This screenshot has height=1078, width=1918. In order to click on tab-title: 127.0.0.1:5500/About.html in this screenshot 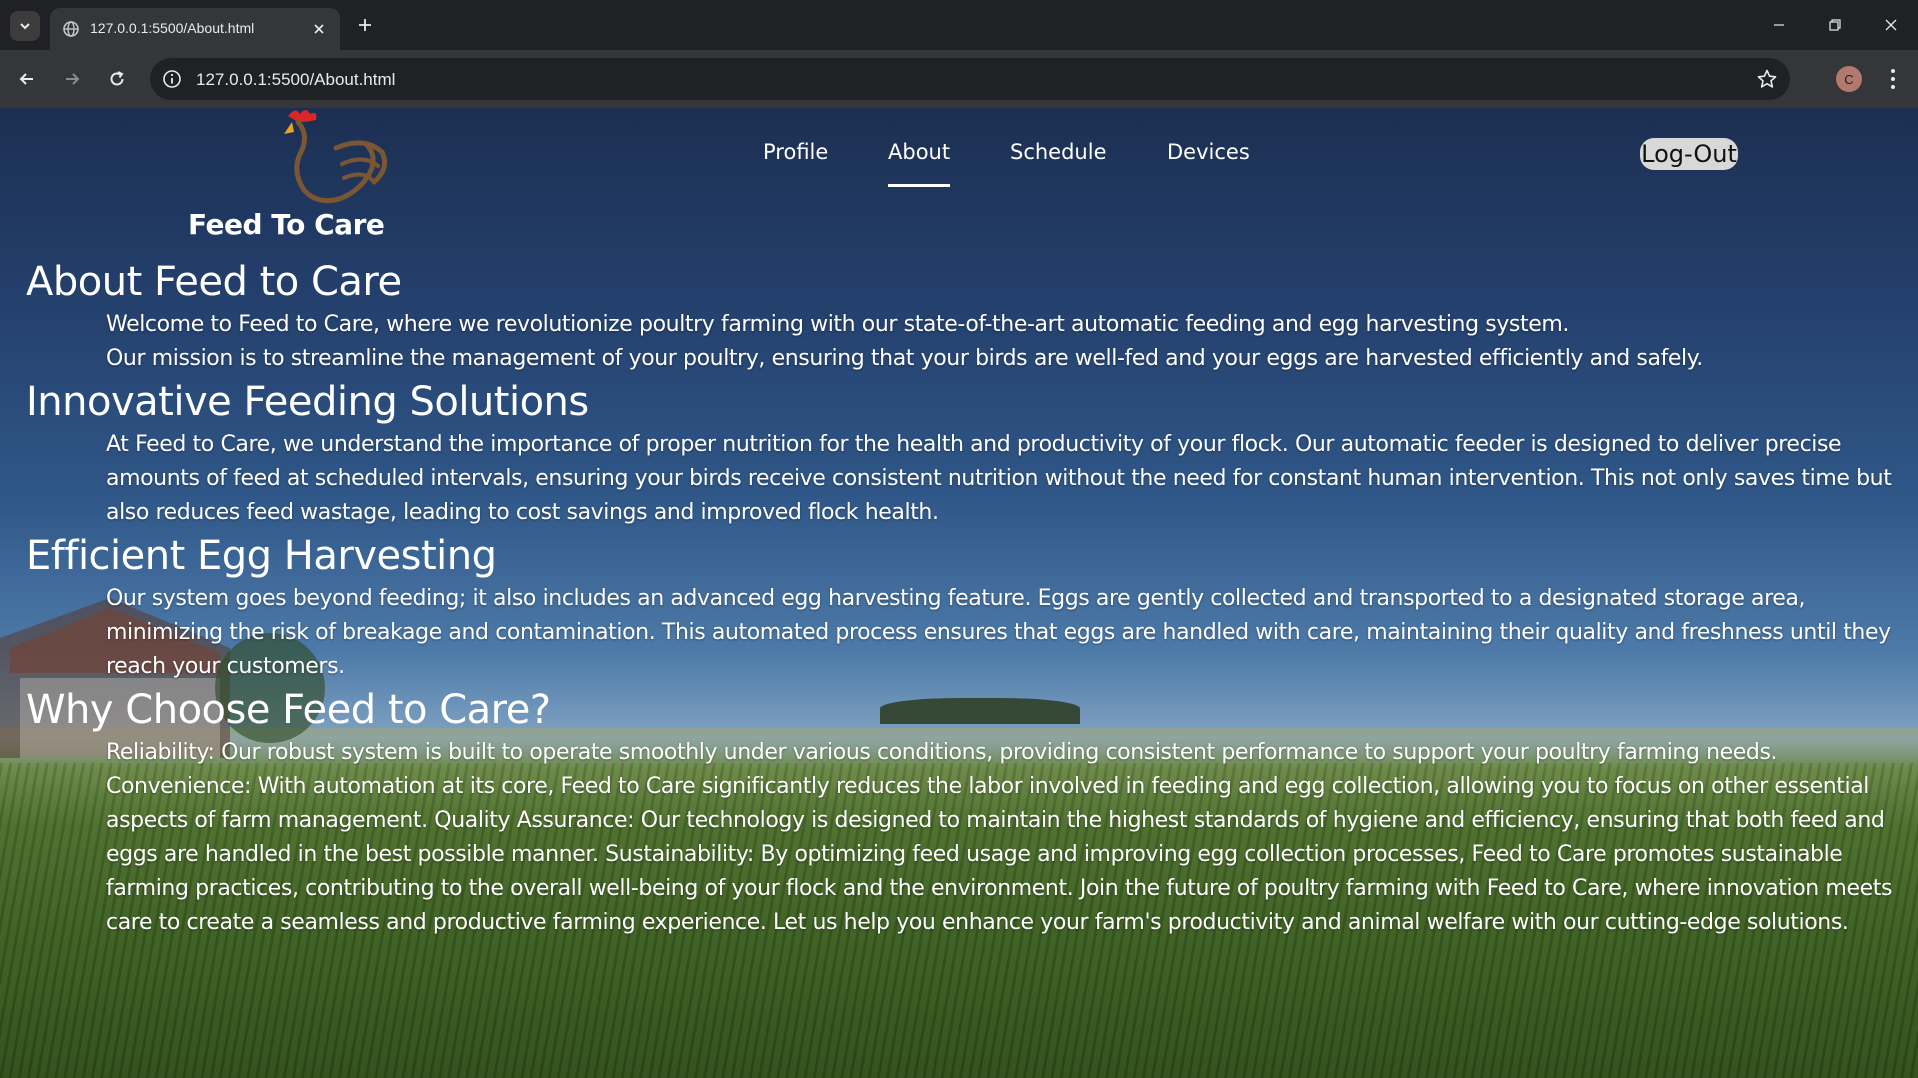, I will do `click(172, 28)`.